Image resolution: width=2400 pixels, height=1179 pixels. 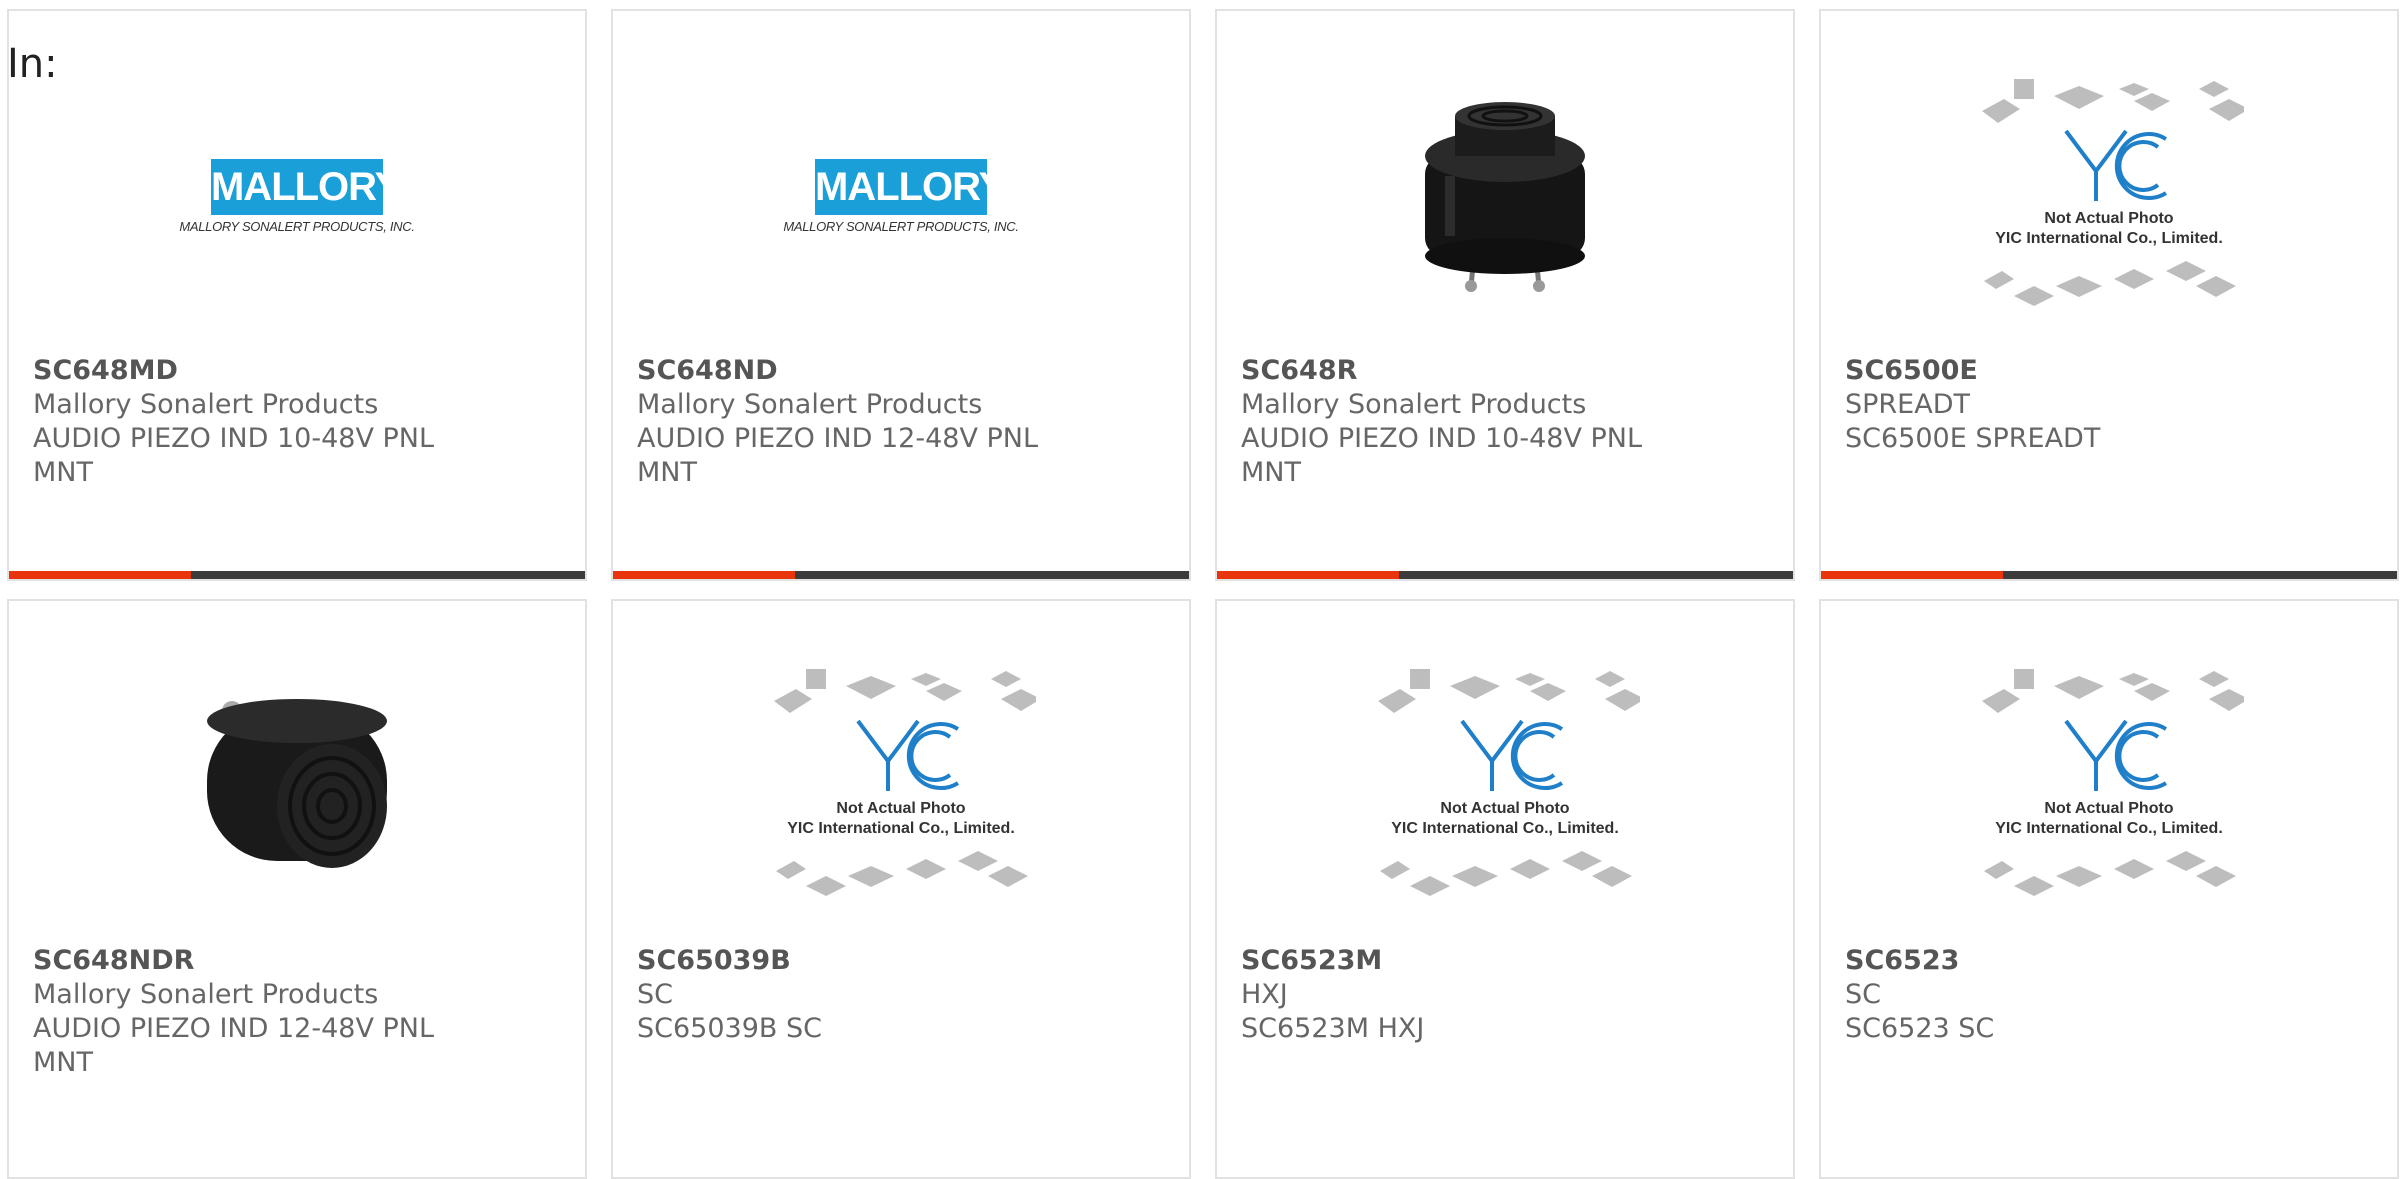 What do you see at coordinates (1920, 1028) in the screenshot?
I see `description-line: SC6523 SC` at bounding box center [1920, 1028].